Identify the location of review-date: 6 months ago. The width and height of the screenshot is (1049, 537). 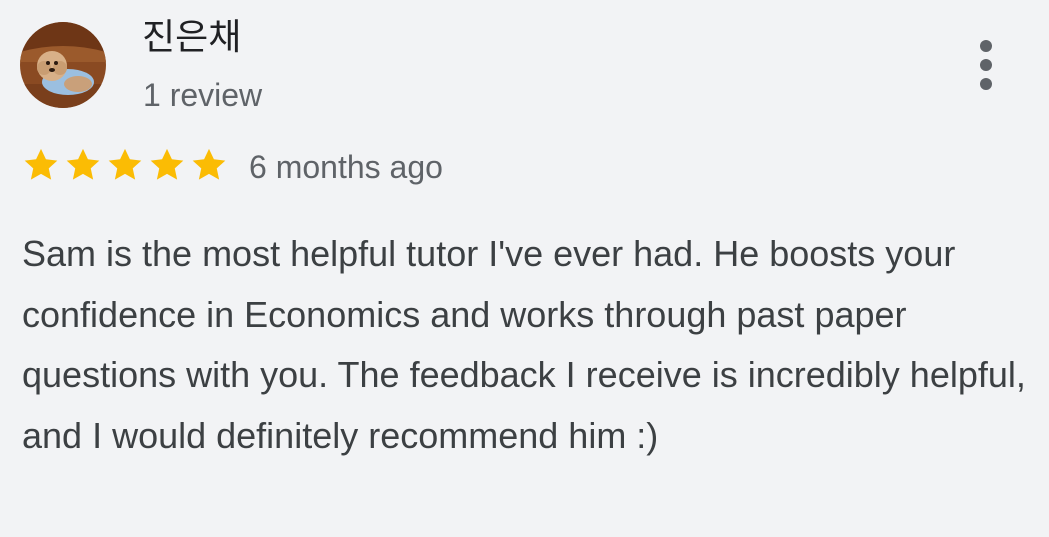
(346, 167).